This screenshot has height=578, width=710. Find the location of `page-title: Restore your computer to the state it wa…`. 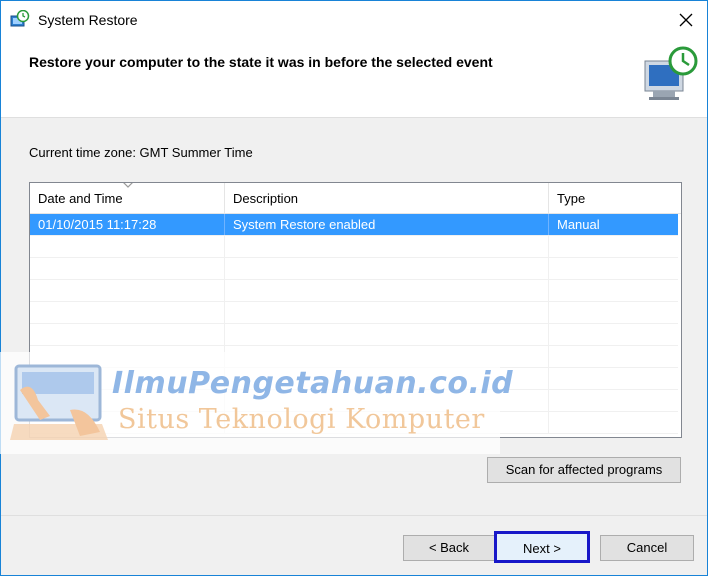

page-title: Restore your computer to the state it wa… is located at coordinates (261, 62).